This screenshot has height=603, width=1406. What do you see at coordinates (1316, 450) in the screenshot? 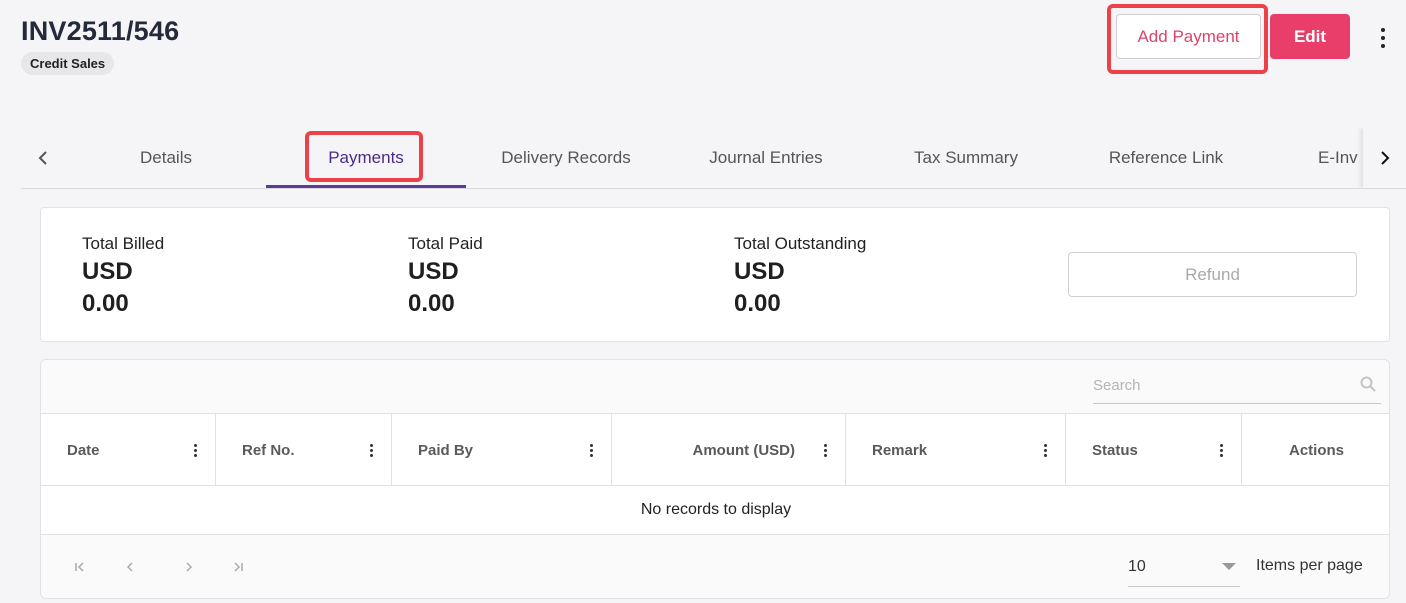
I see `column-header-actions: Actions` at bounding box center [1316, 450].